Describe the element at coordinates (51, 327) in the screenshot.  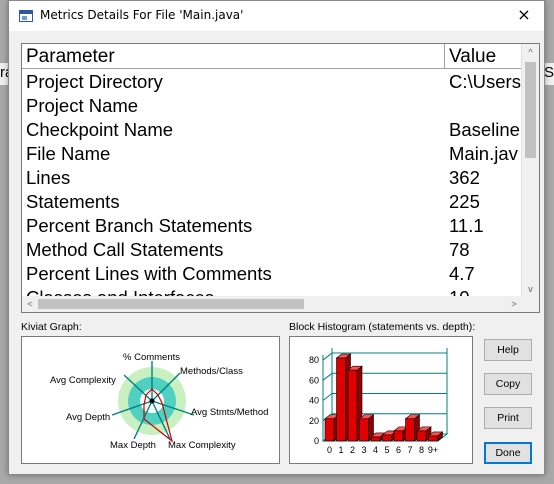
I see `kiviat-graph-label: Kiviat Graph:` at that location.